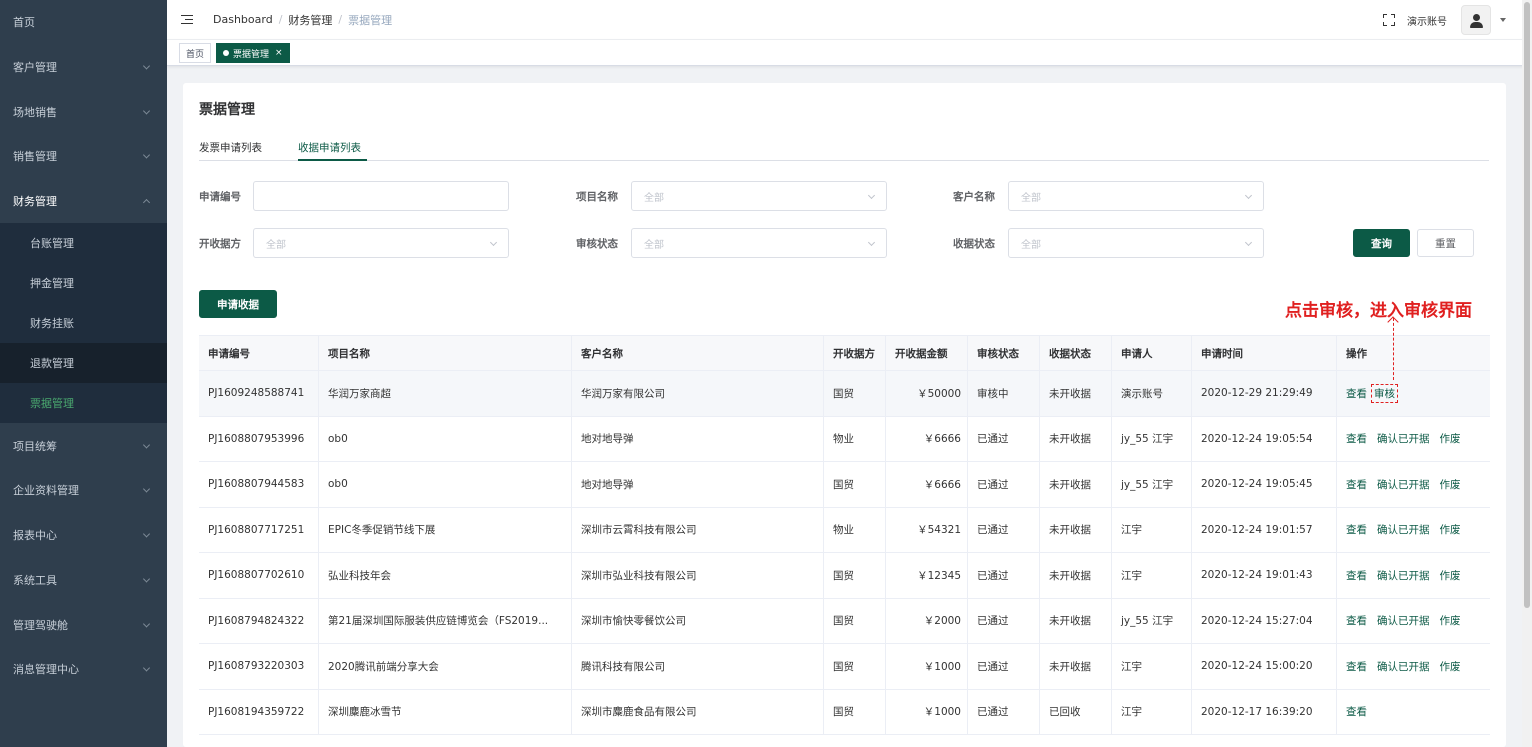  I want to click on cell-audit-status: 审核中, so click(1004, 393).